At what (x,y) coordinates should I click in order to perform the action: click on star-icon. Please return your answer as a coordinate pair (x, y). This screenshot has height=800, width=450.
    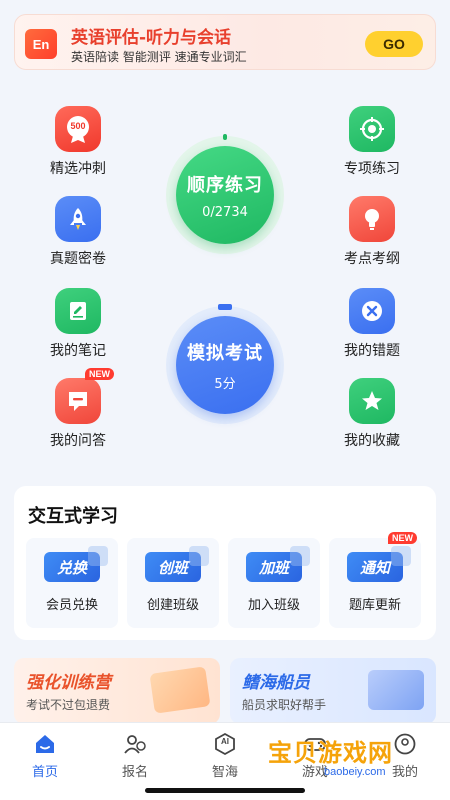
    Looking at the image, I should click on (372, 401).